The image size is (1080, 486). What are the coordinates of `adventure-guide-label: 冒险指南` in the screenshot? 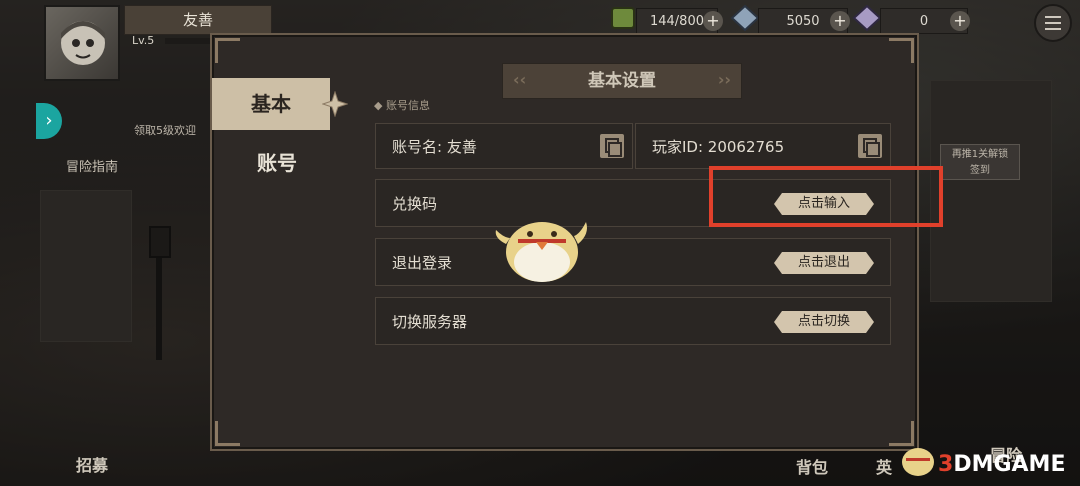 It's located at (92, 165).